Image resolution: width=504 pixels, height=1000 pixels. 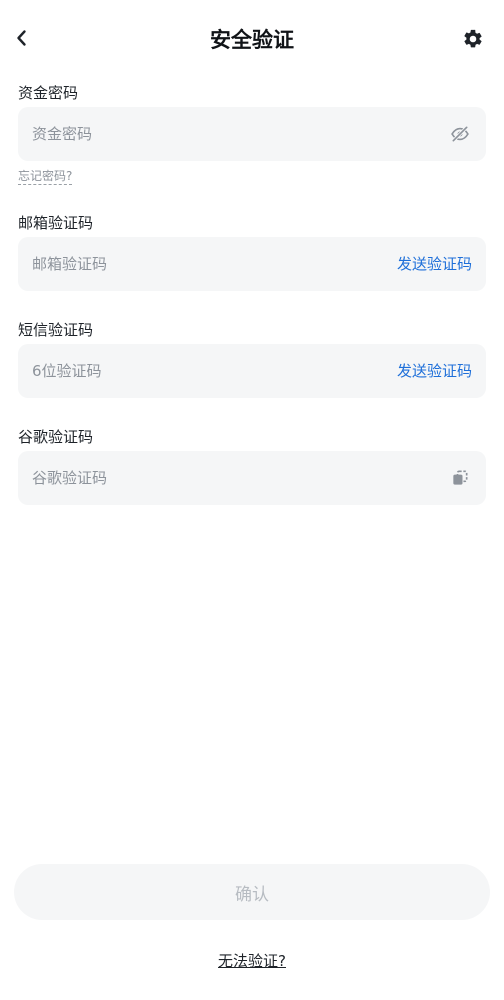 I want to click on toggle-visibility-button, so click(x=460, y=134).